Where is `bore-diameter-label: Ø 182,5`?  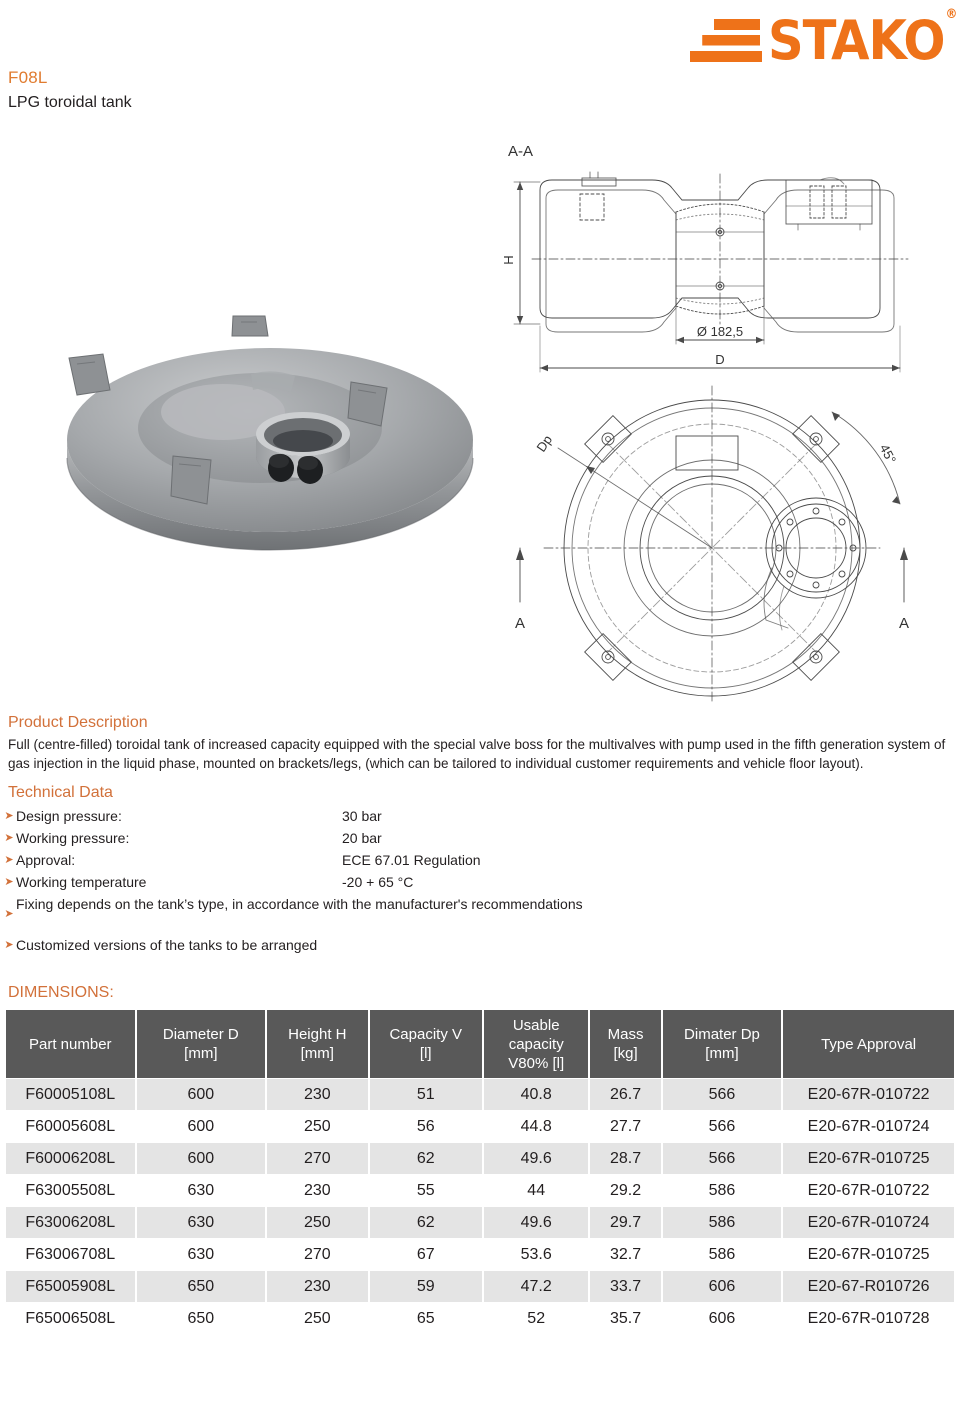 bore-diameter-label: Ø 182,5 is located at coordinates (720, 331).